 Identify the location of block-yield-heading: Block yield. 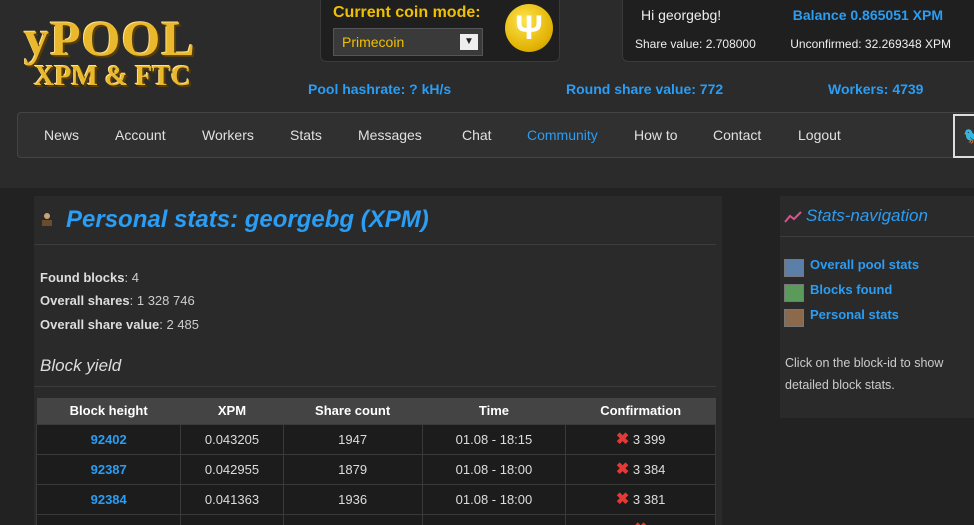
(81, 365).